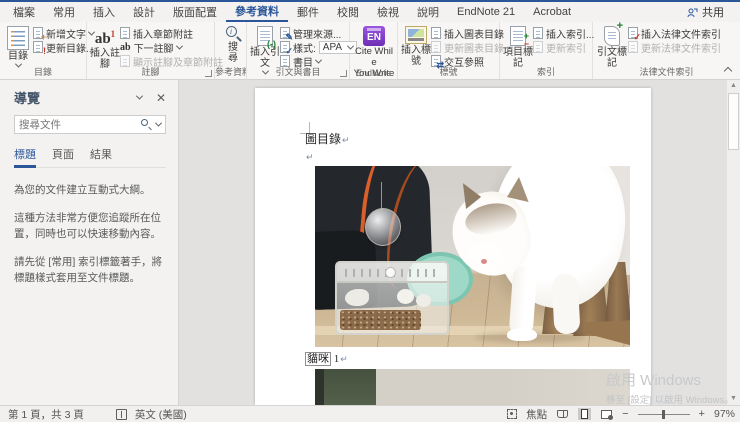  I want to click on group-endnote: EN Cite While You Write EndNote, so click(374, 50).